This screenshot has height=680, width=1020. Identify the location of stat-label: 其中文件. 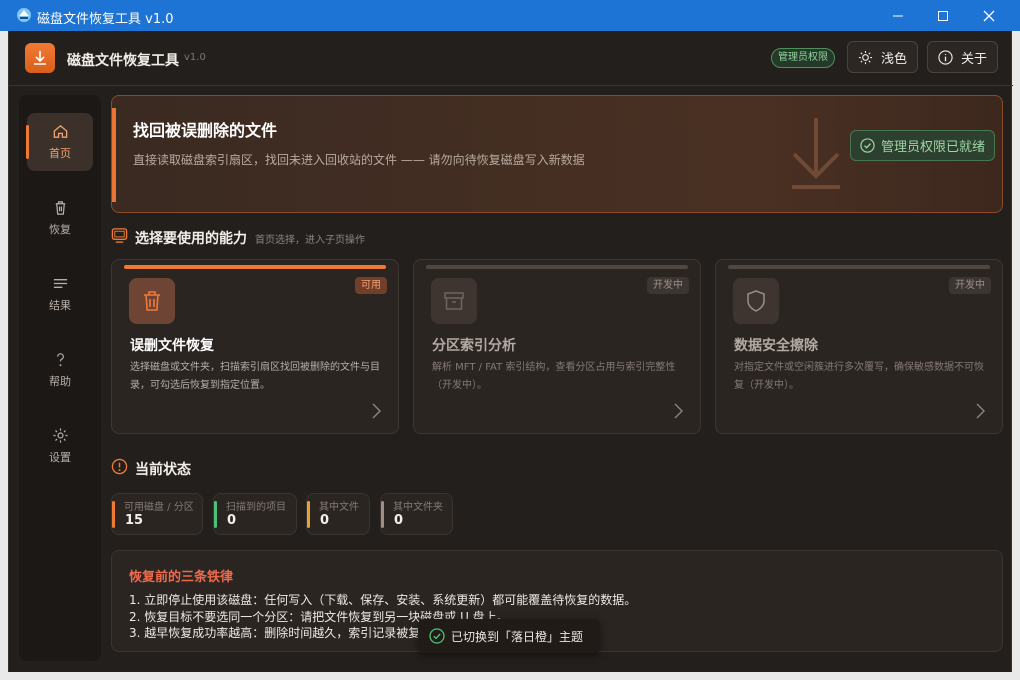
(339, 507).